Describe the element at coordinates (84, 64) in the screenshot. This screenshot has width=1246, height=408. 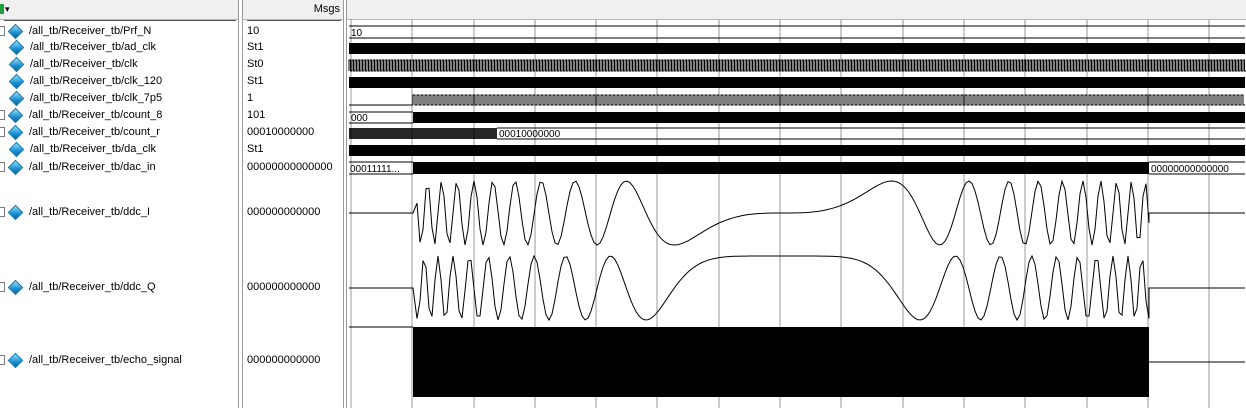
I see `signal-name: /all_tb/Receiver_tb/clk` at that location.